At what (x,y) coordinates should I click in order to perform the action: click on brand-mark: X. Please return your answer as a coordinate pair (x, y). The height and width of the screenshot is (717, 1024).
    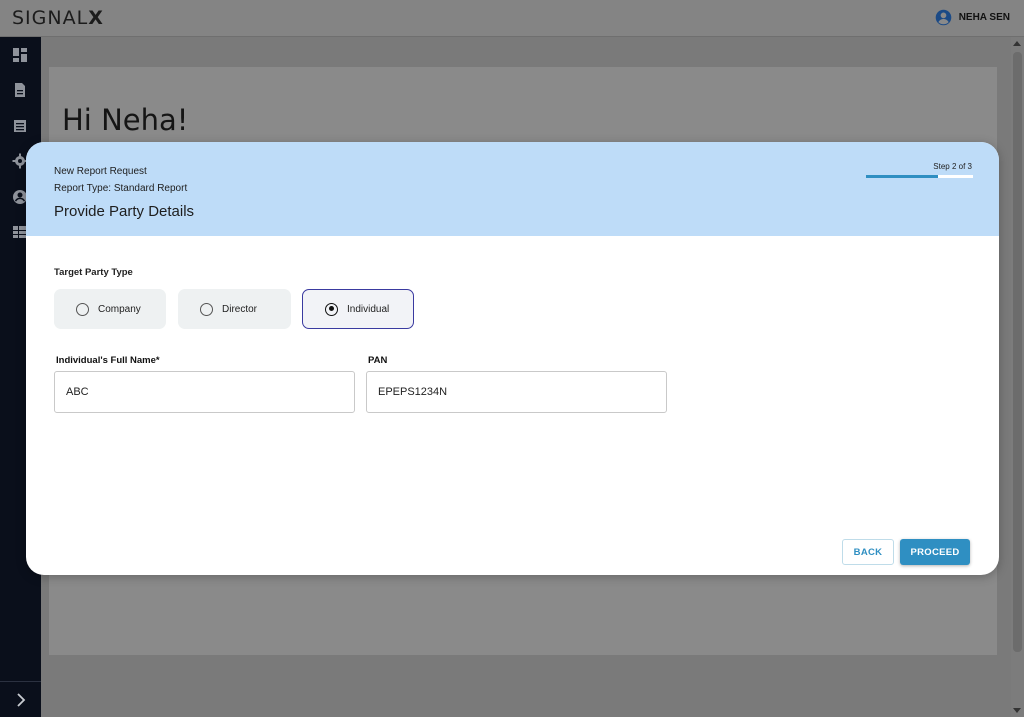
    Looking at the image, I should click on (96, 18).